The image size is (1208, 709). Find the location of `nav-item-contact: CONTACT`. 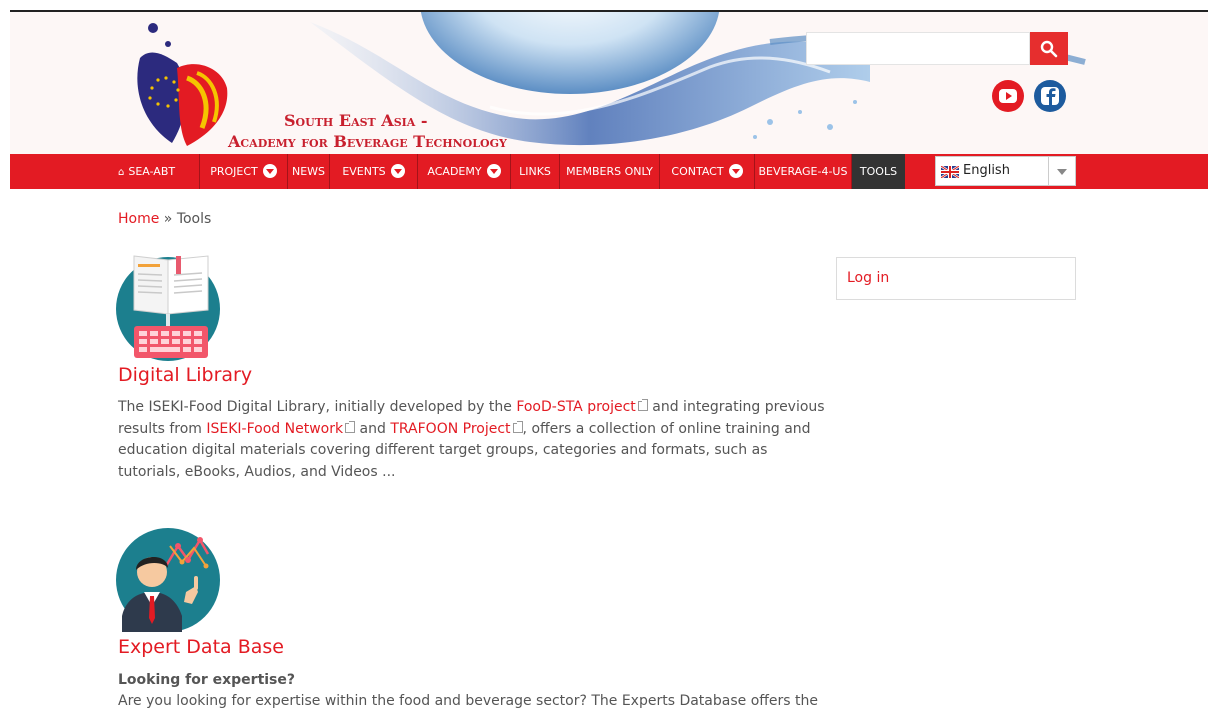

nav-item-contact: CONTACT is located at coordinates (707, 171).